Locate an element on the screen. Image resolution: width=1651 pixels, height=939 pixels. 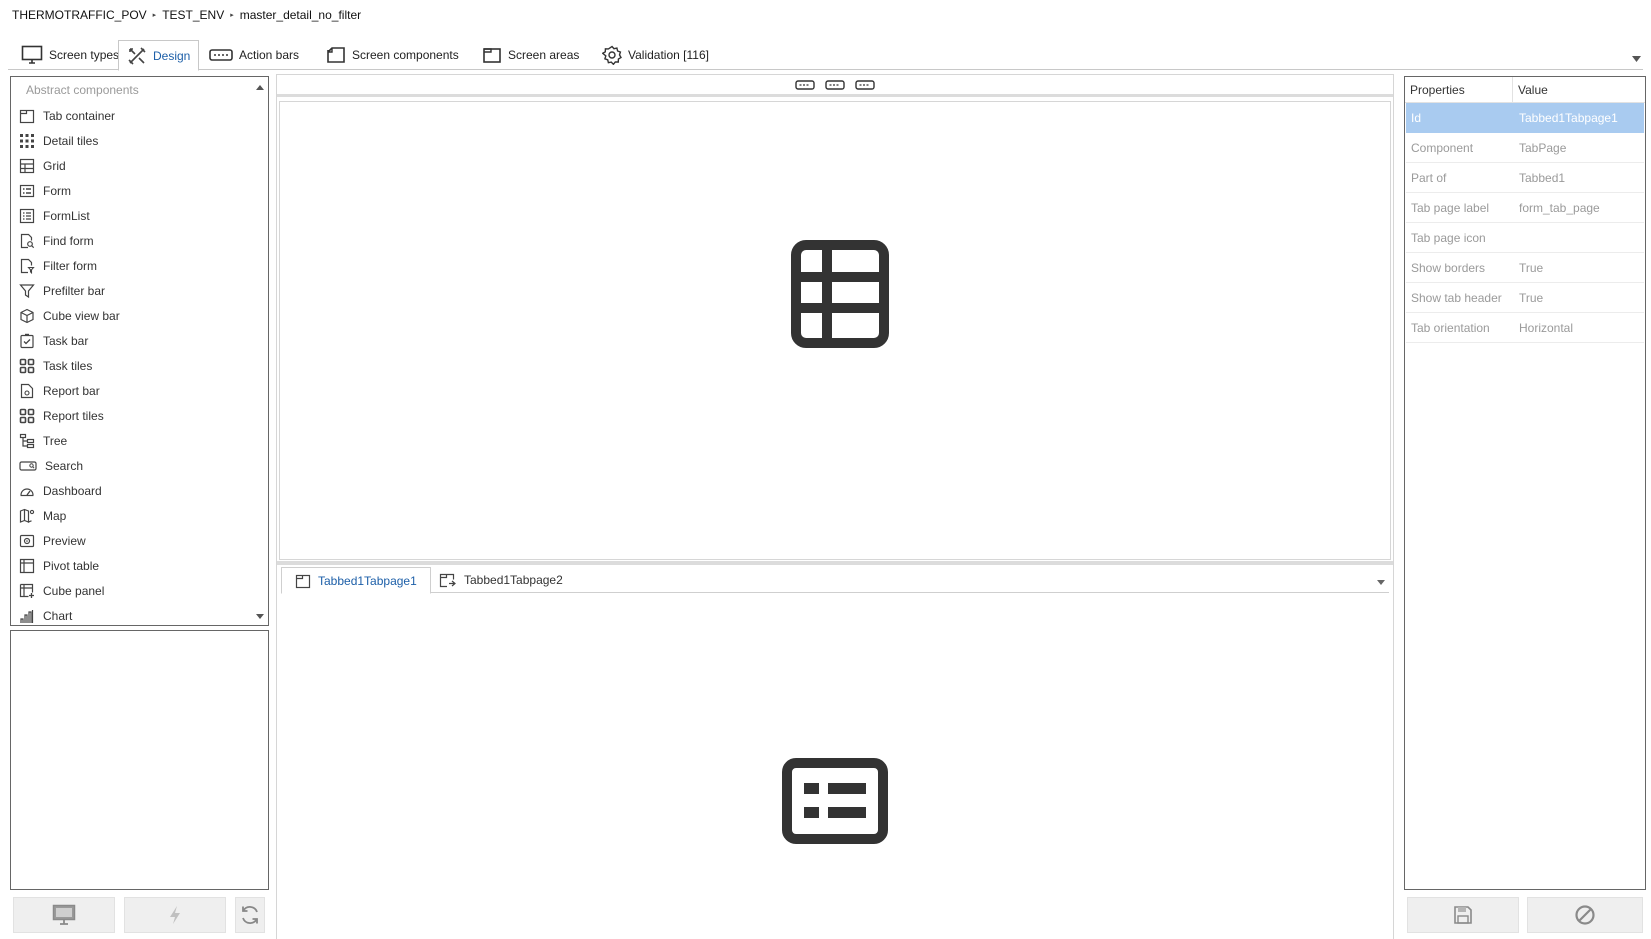
monitor-icon is located at coordinates (64, 914).